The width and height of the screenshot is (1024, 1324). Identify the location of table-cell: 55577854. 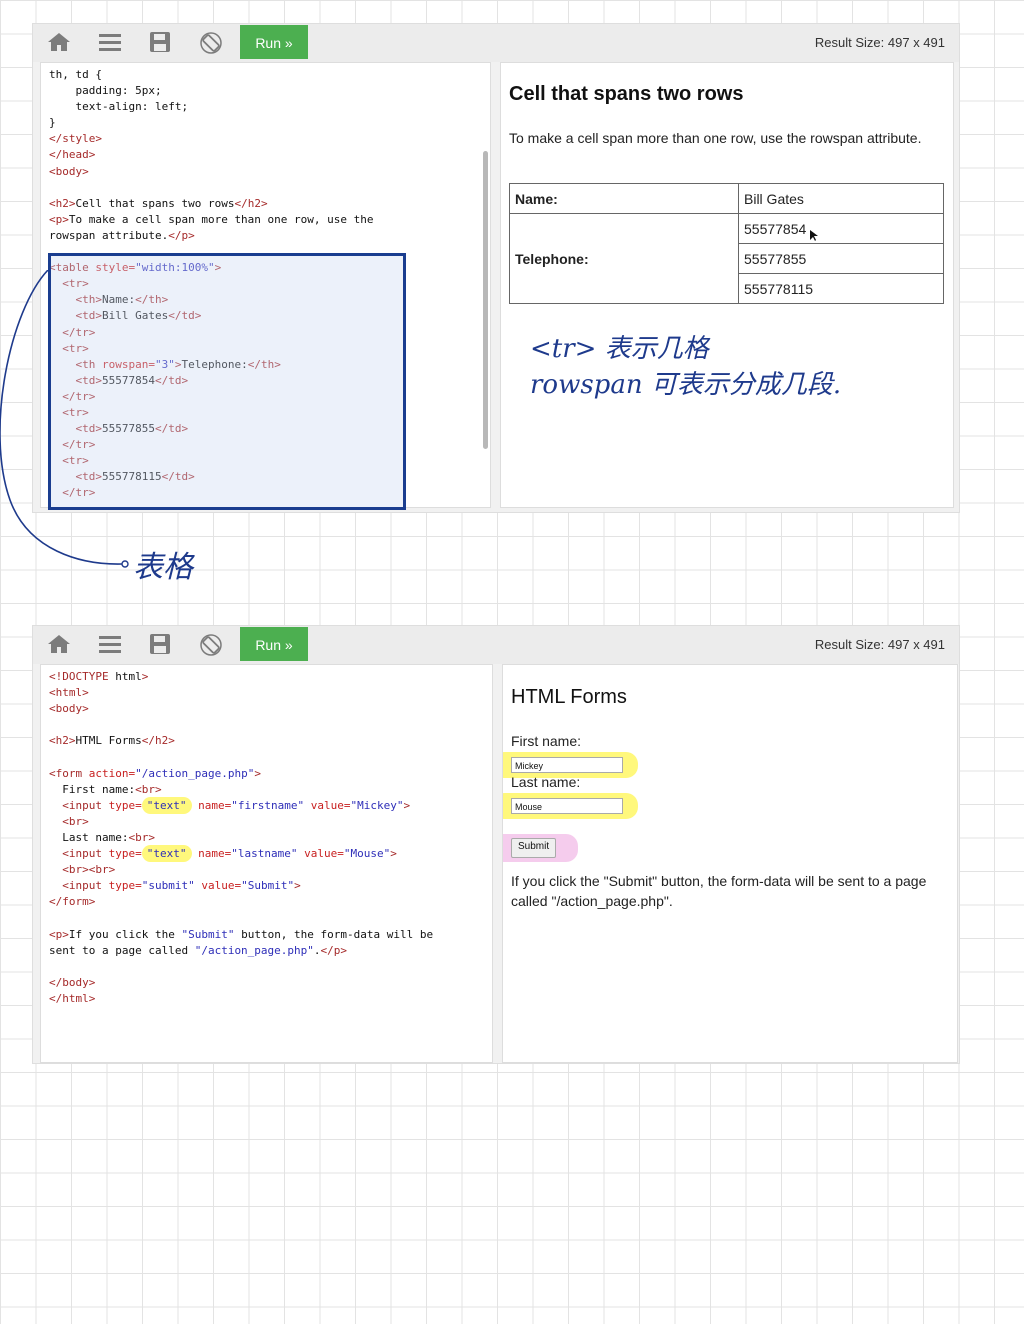
(841, 228).